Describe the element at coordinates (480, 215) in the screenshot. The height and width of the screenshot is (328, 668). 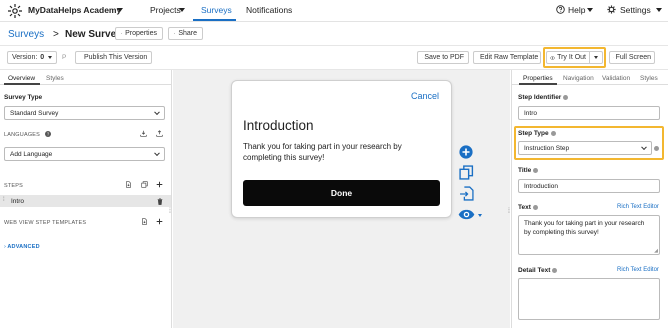
I see `visibility-caret-icon` at that location.